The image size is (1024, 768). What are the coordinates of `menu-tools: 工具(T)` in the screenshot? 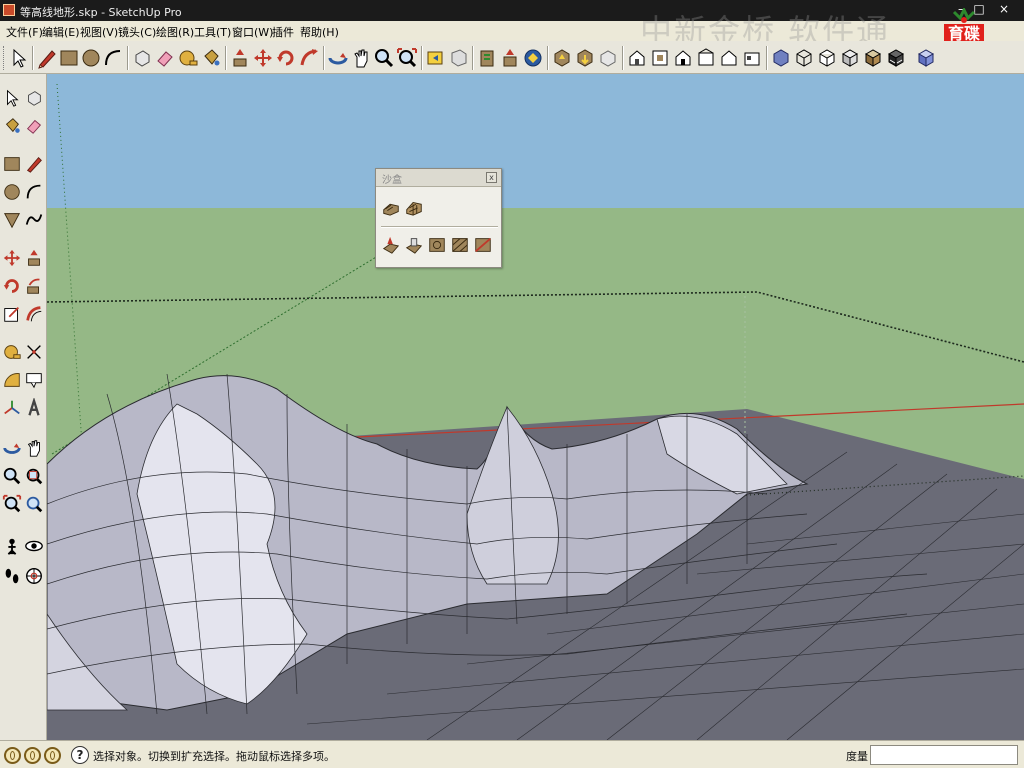 It's located at (212, 32).